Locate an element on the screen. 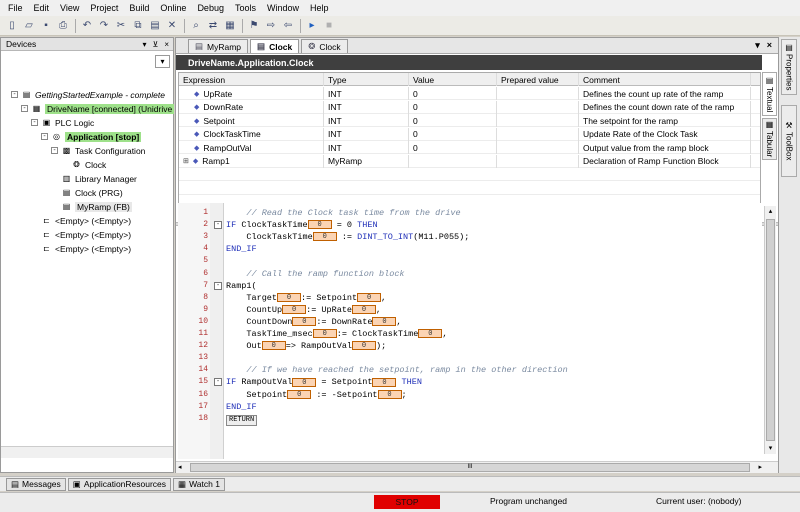 The height and width of the screenshot is (512, 800). replace-icon: ⇄ is located at coordinates (213, 26).